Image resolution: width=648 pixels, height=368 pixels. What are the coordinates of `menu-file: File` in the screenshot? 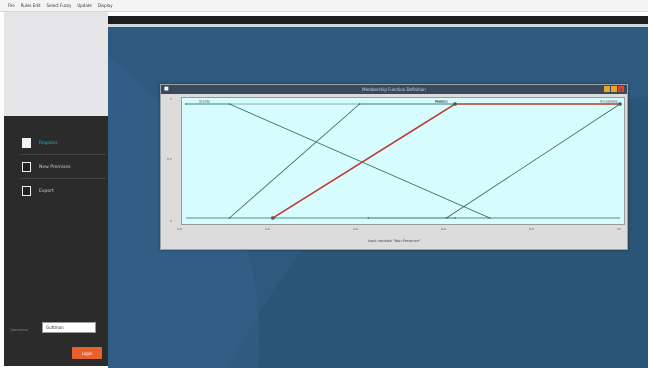 It's located at (11, 5).